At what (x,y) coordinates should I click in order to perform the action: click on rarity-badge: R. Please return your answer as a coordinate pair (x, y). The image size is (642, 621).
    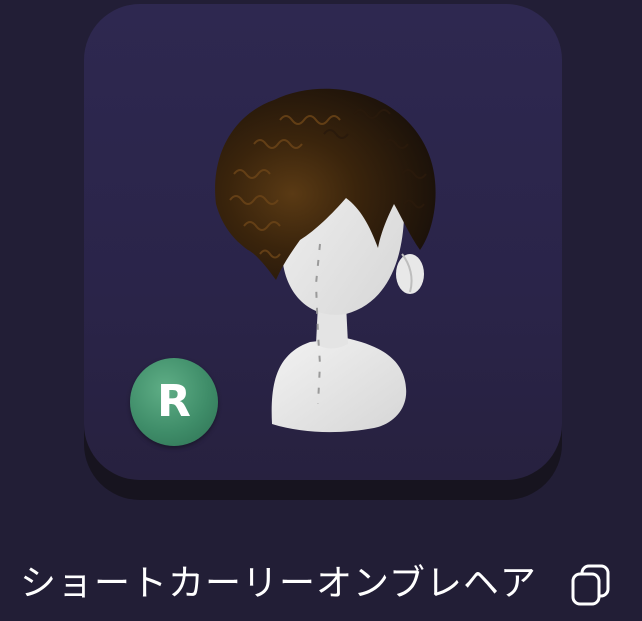
    Looking at the image, I should click on (174, 402).